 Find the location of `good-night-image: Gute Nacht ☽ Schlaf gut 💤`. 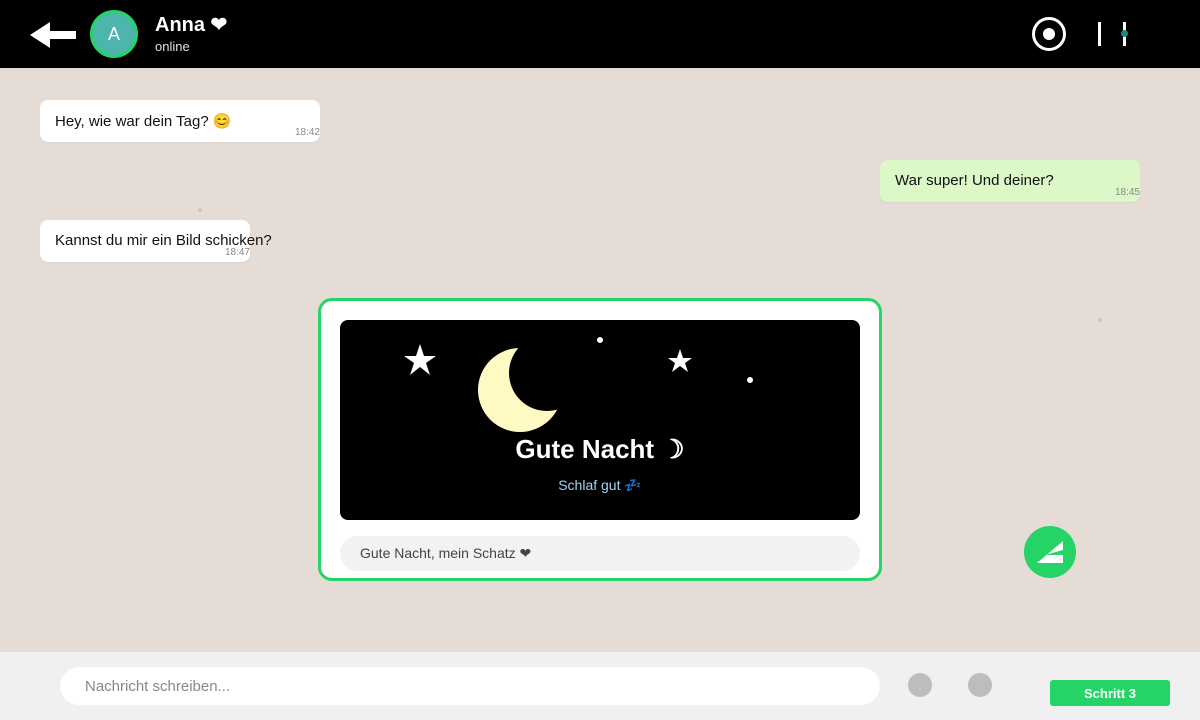

good-night-image: Gute Nacht ☽ Schlaf gut 💤 is located at coordinates (600, 420).